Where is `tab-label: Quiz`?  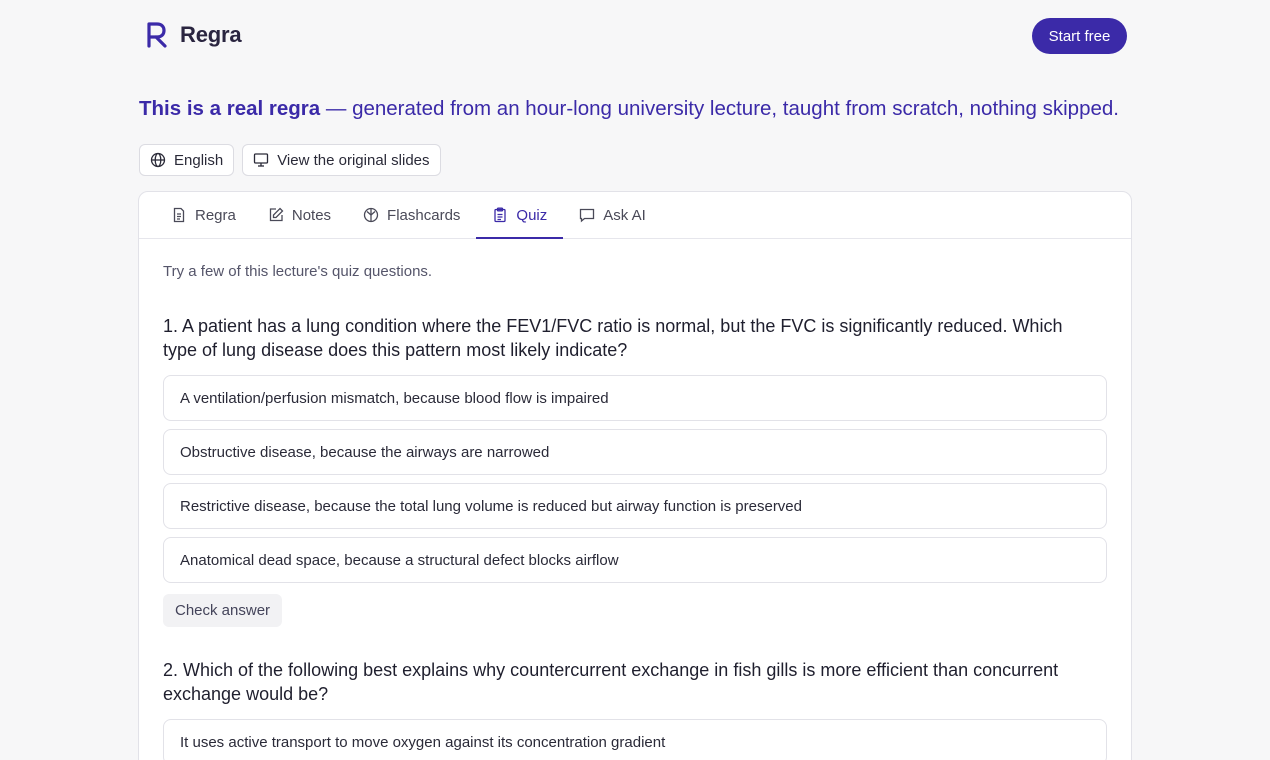
tab-label: Quiz is located at coordinates (532, 215).